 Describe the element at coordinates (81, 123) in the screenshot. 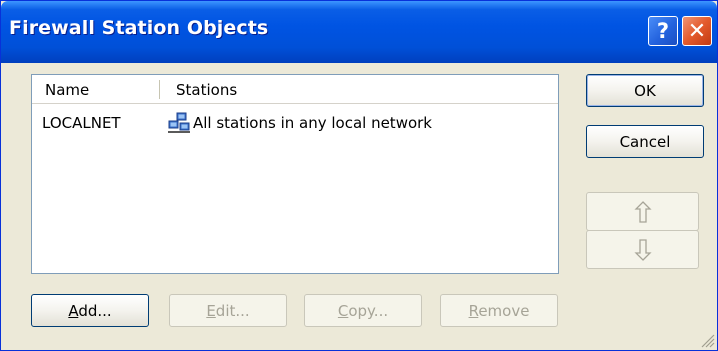

I see `row-name: LOCALNET` at that location.